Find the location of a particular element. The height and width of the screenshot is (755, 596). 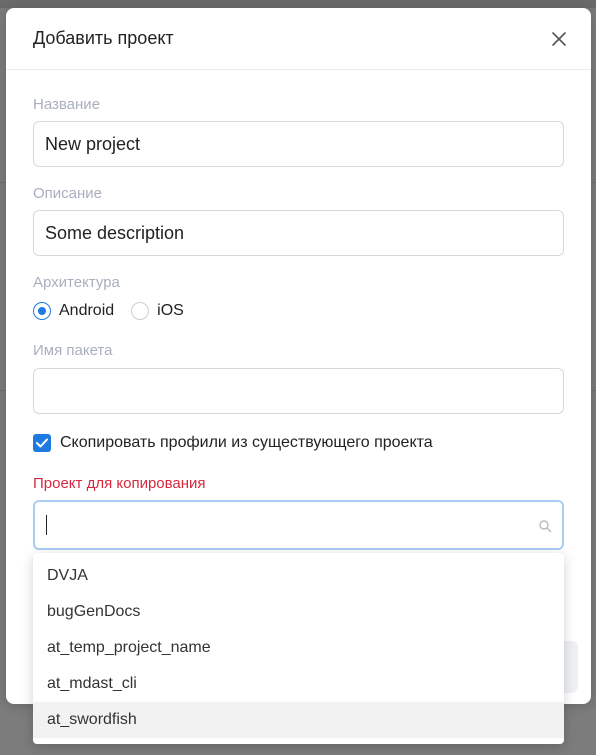

search-icon is located at coordinates (545, 526).